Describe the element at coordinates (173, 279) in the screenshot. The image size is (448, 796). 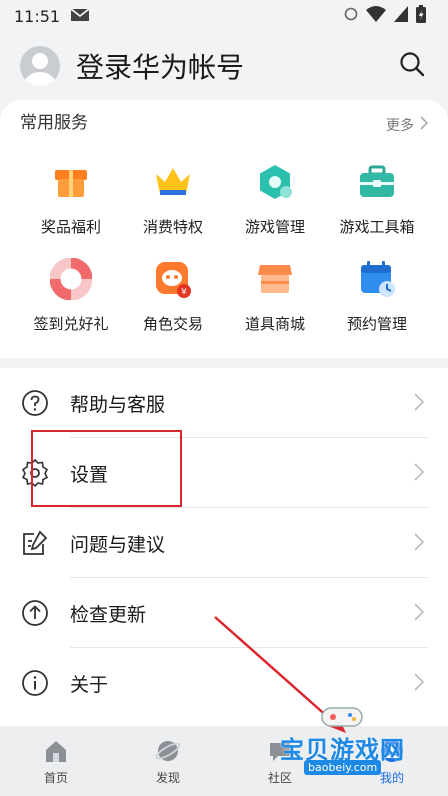
I see `character-trade-icon: ¥` at that location.